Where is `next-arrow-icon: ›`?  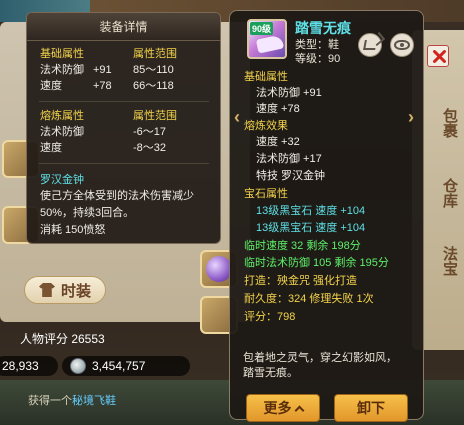 next-arrow-icon: › is located at coordinates (411, 117).